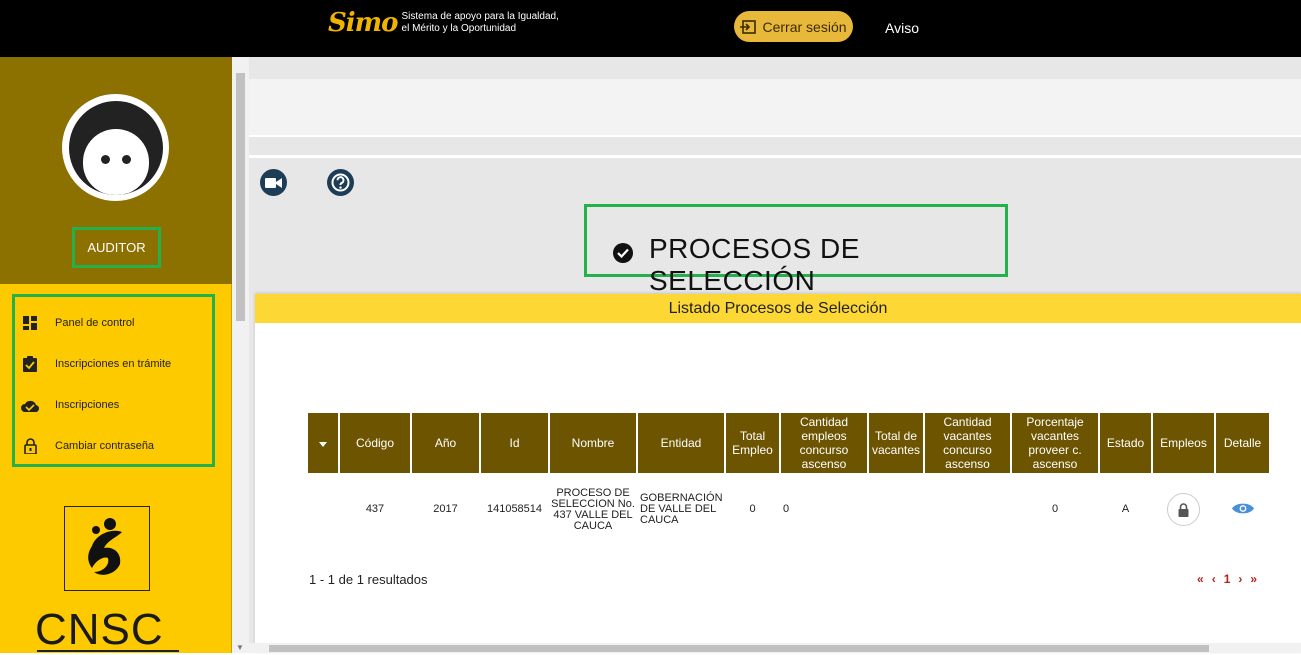  I want to click on sidebar-item-label: Cambiar contraseña, so click(105, 446).